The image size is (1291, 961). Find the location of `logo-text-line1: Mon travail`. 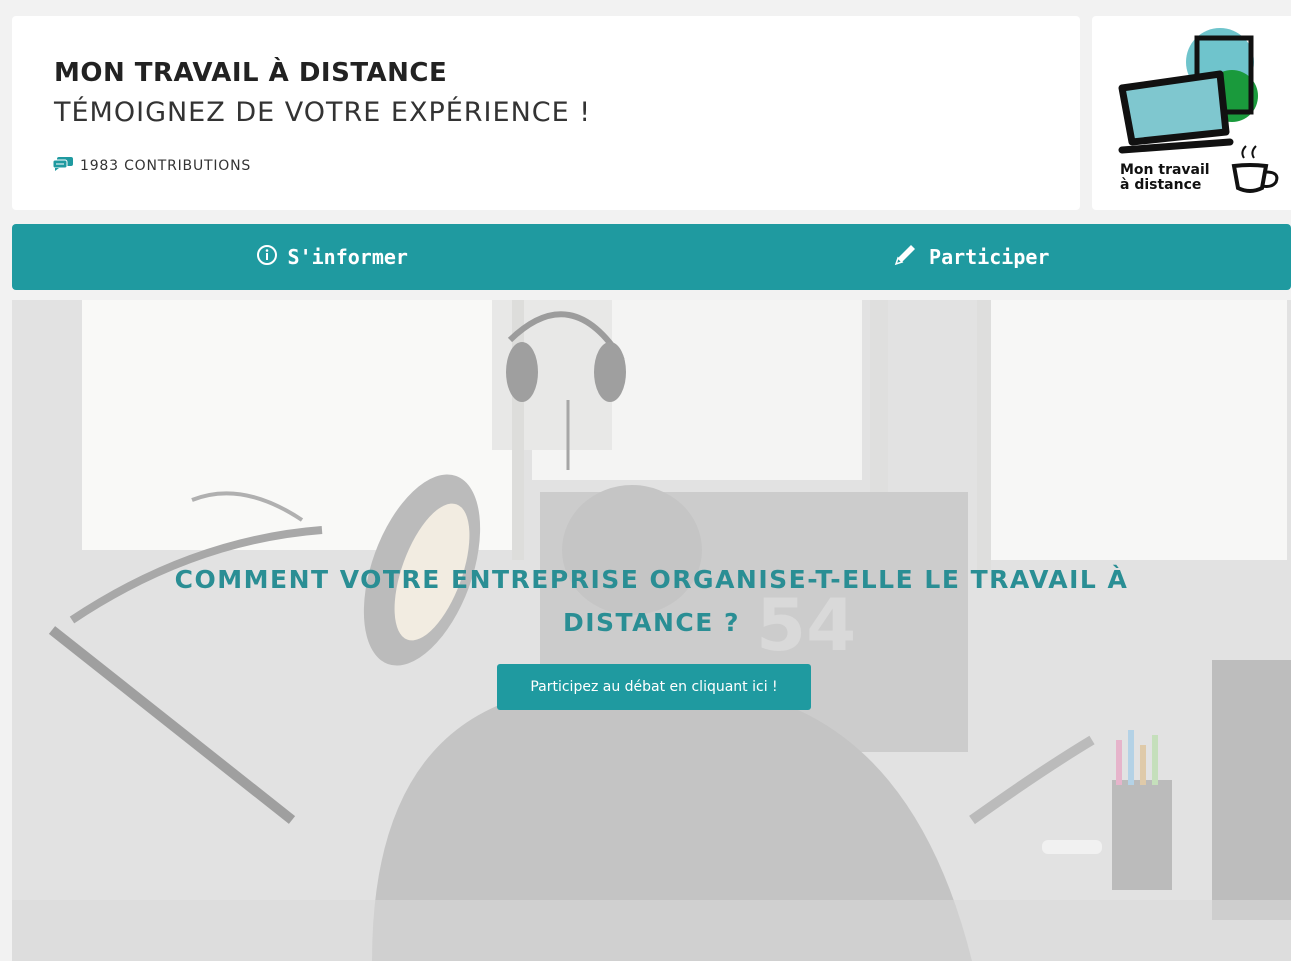

logo-text-line1: Mon travail is located at coordinates (1165, 170).